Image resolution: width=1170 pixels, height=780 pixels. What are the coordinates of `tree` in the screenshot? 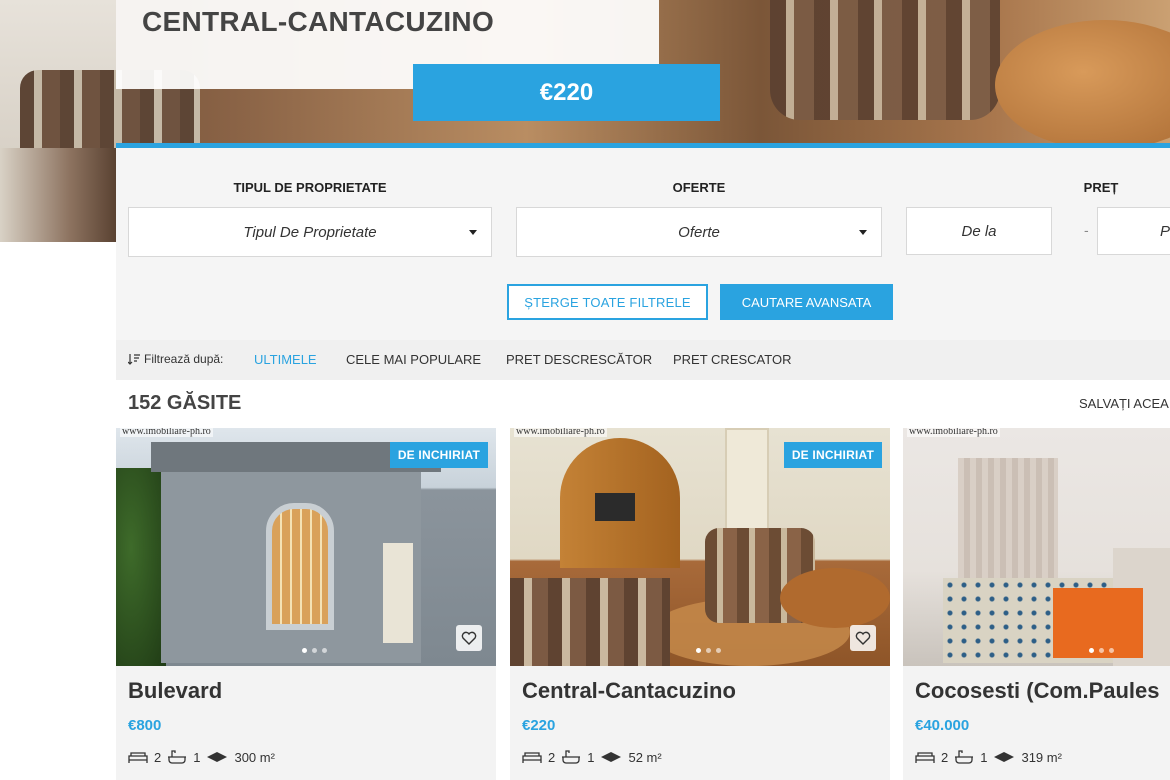 It's located at (141, 567).